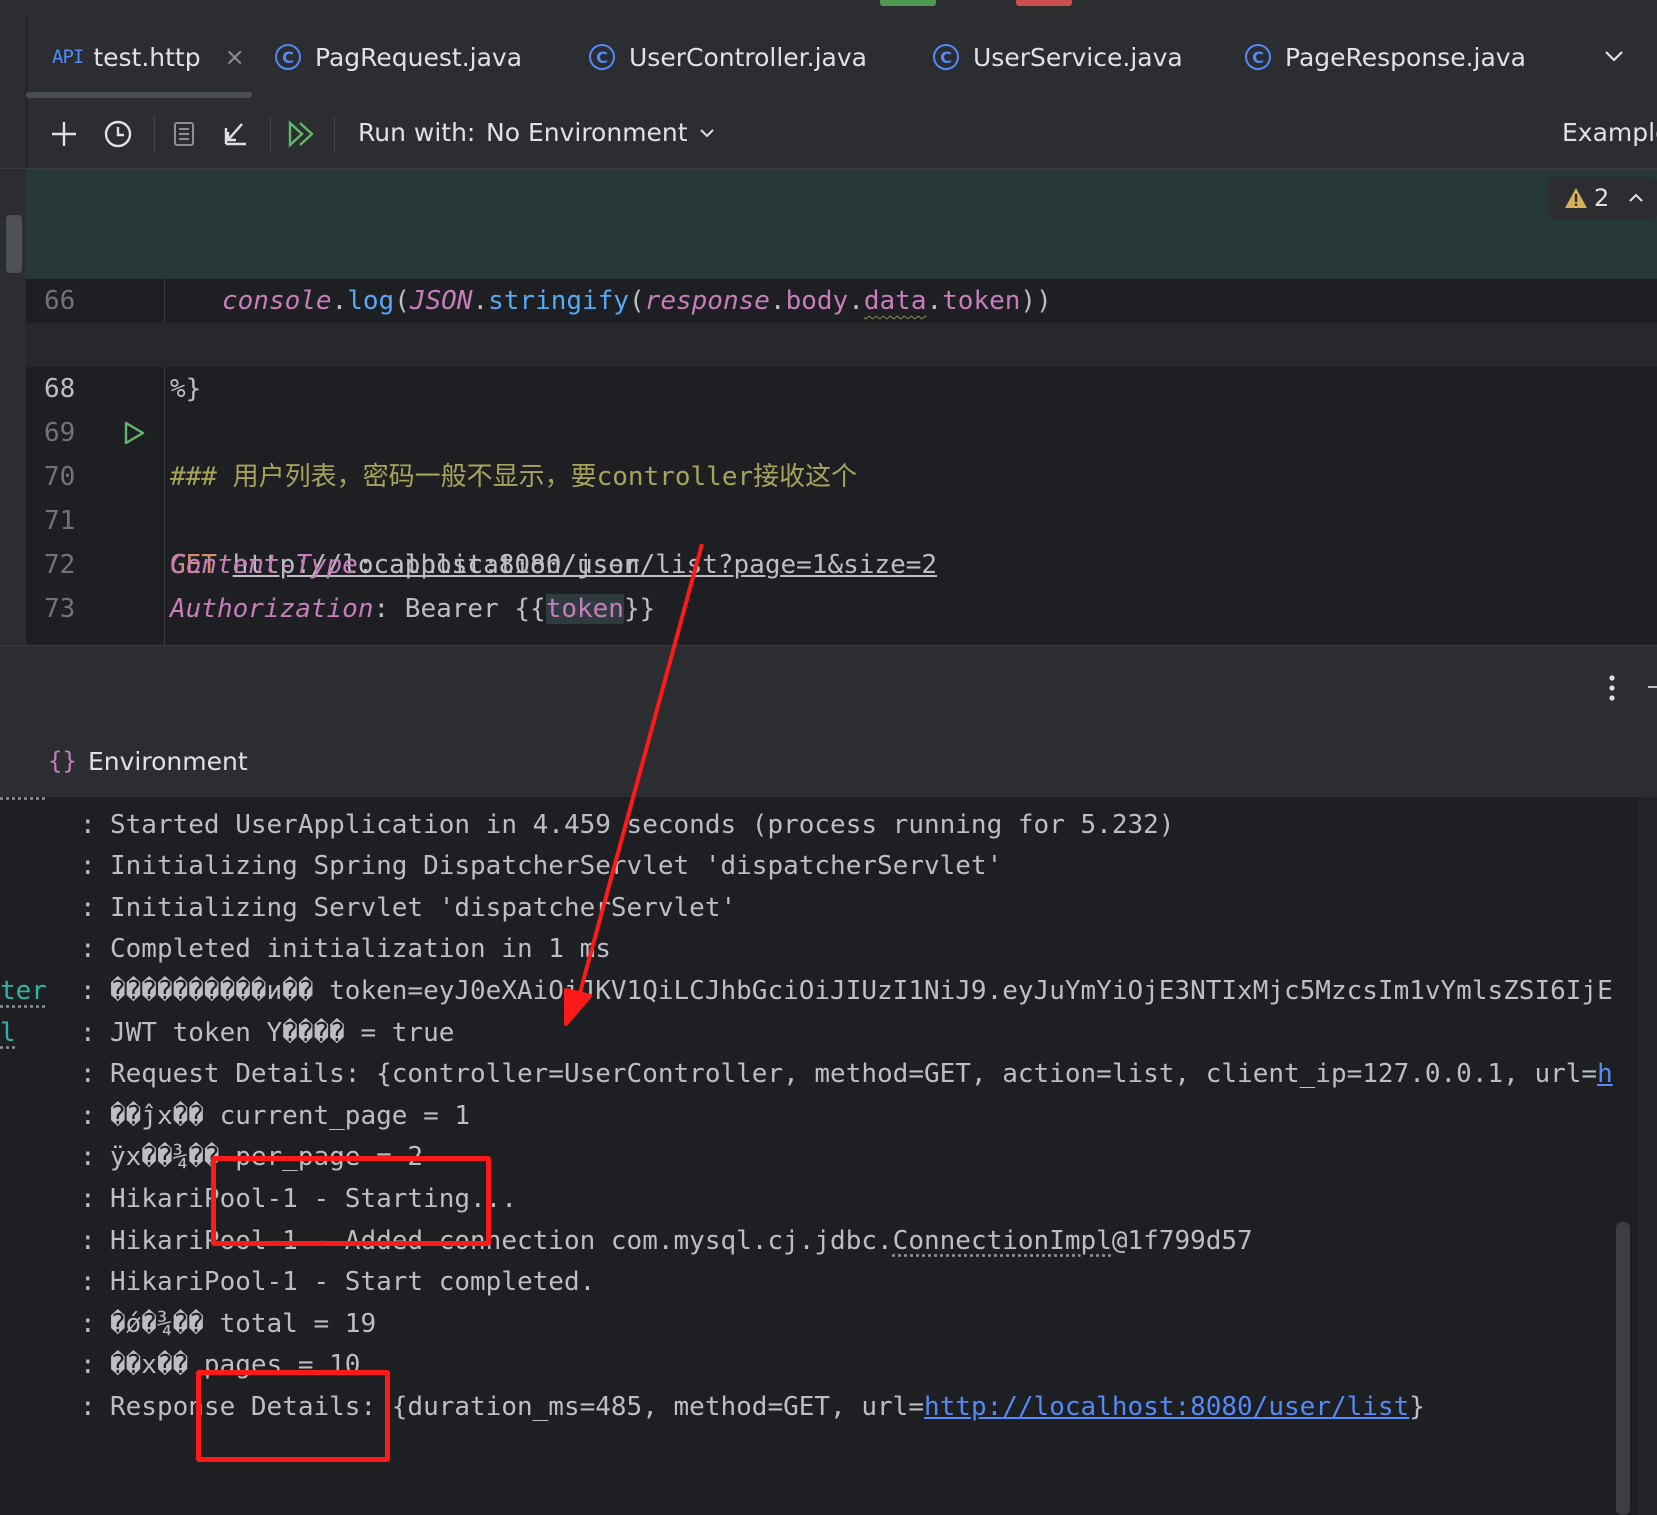 The width and height of the screenshot is (1657, 1515). What do you see at coordinates (351, 1201) in the screenshot?
I see `highlight-box-page-params` at bounding box center [351, 1201].